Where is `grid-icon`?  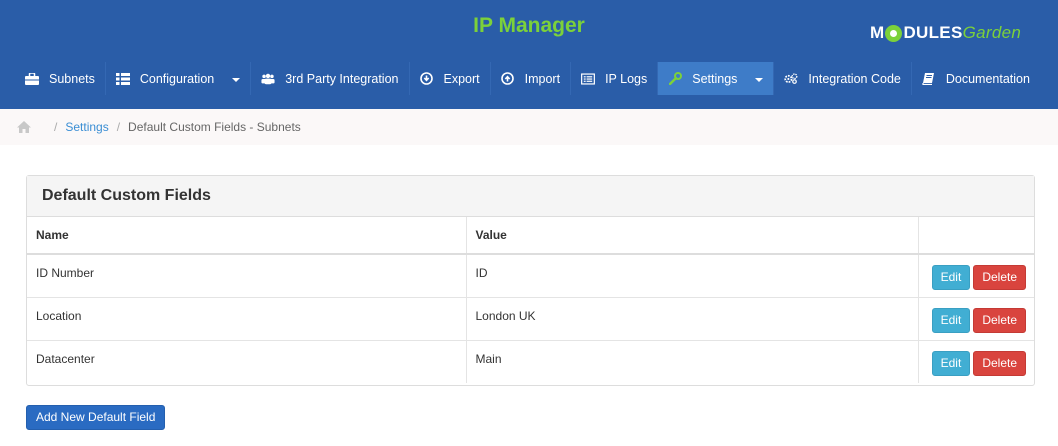 grid-icon is located at coordinates (122, 79).